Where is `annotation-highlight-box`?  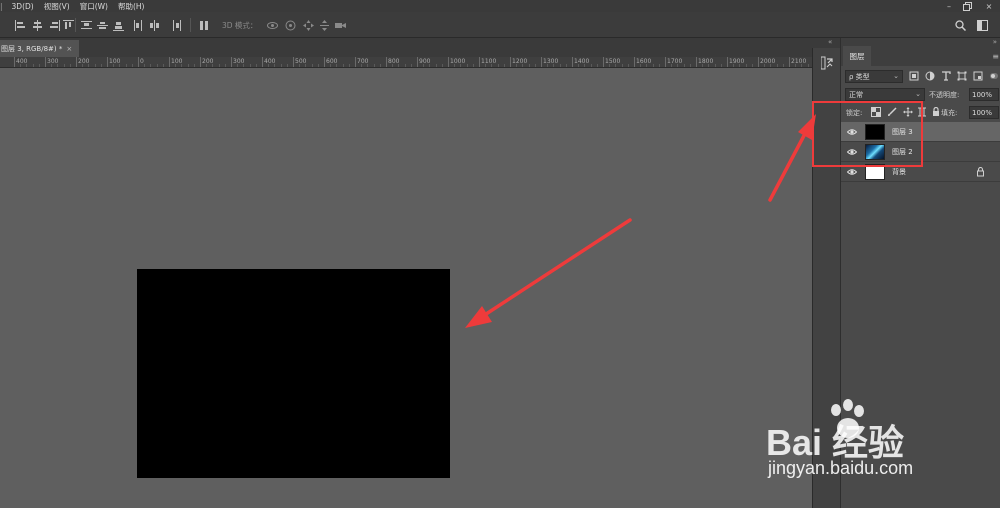
annotation-highlight-box is located at coordinates (867, 134).